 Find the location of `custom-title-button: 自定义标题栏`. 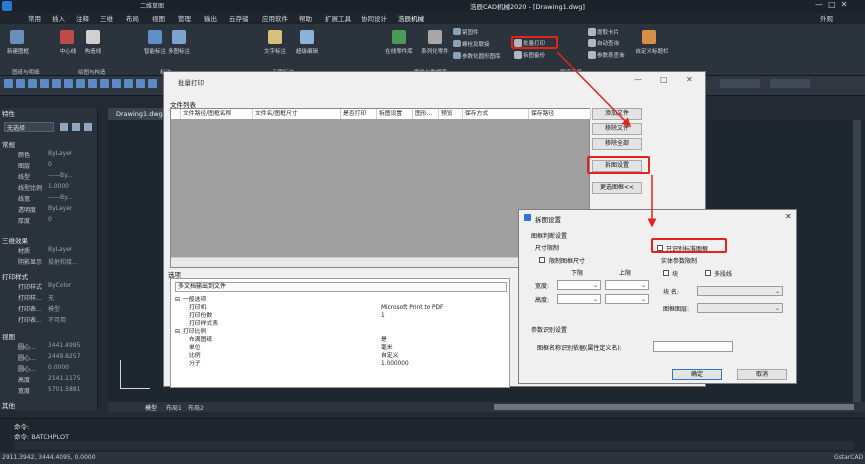

custom-title-button: 自定义标题栏 is located at coordinates (652, 51).